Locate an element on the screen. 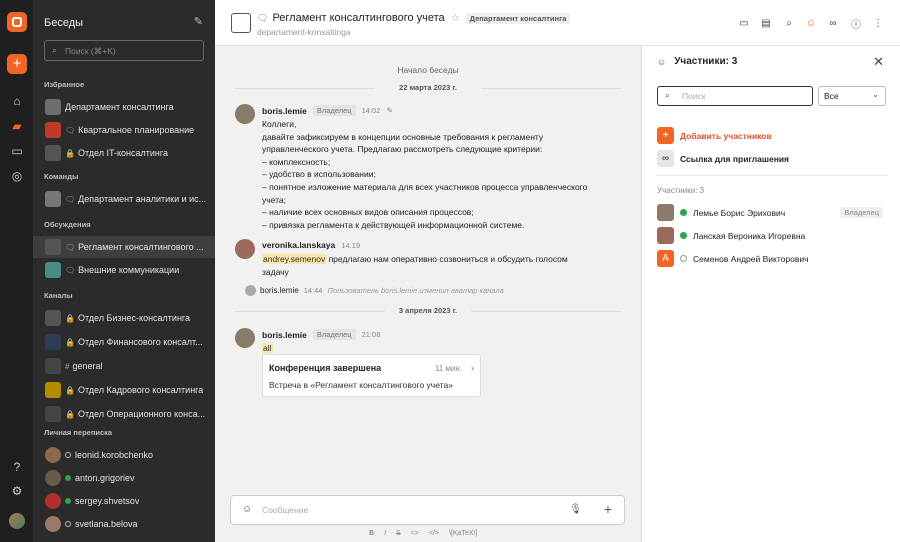 Image resolution: width=900 pixels, height=542 pixels. link-icon: ∞ is located at coordinates (833, 23).